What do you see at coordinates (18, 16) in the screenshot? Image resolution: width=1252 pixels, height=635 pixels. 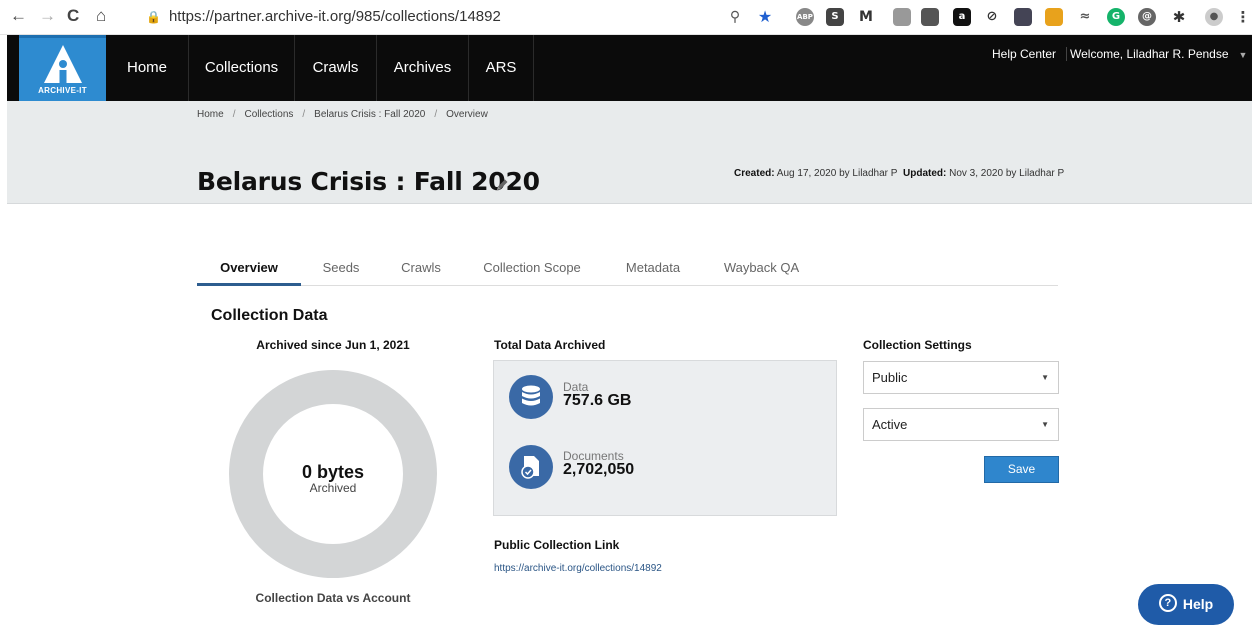 I see `back-icon: ←` at bounding box center [18, 16].